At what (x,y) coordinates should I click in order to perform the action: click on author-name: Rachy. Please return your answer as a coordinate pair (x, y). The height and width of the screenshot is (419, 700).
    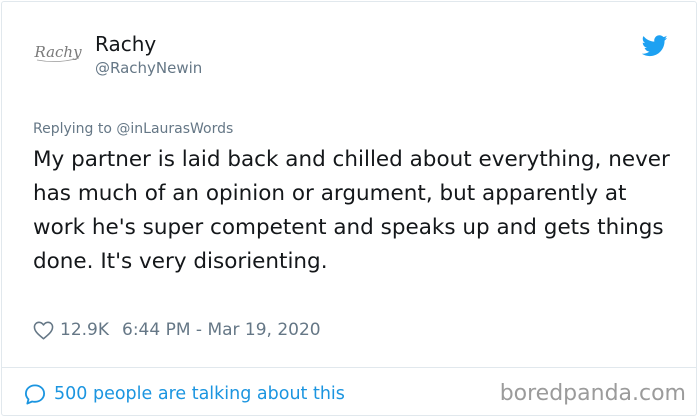
    Looking at the image, I should click on (125, 44).